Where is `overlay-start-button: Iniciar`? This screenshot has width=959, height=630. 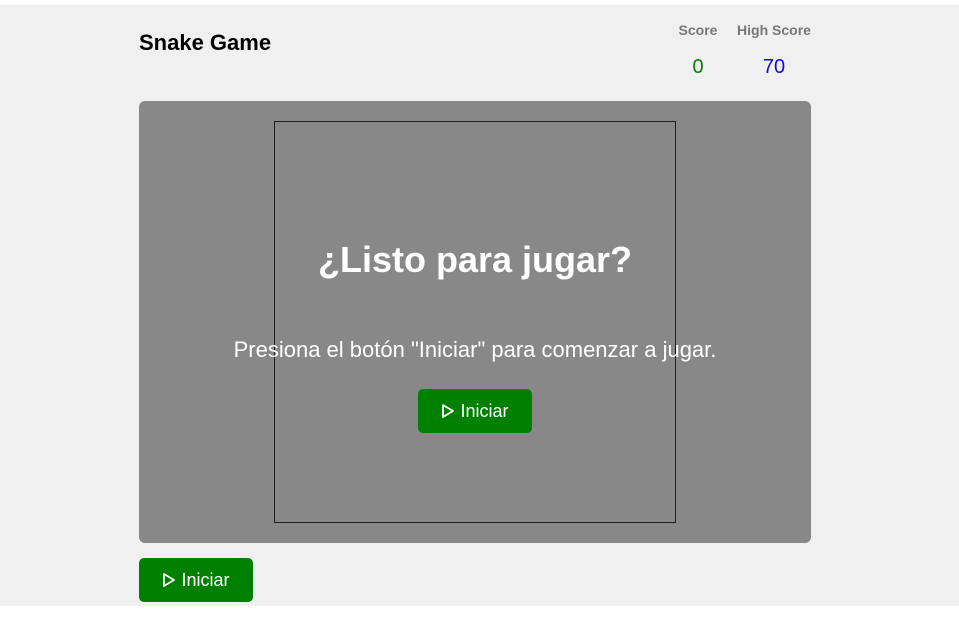 overlay-start-button: Iniciar is located at coordinates (475, 411).